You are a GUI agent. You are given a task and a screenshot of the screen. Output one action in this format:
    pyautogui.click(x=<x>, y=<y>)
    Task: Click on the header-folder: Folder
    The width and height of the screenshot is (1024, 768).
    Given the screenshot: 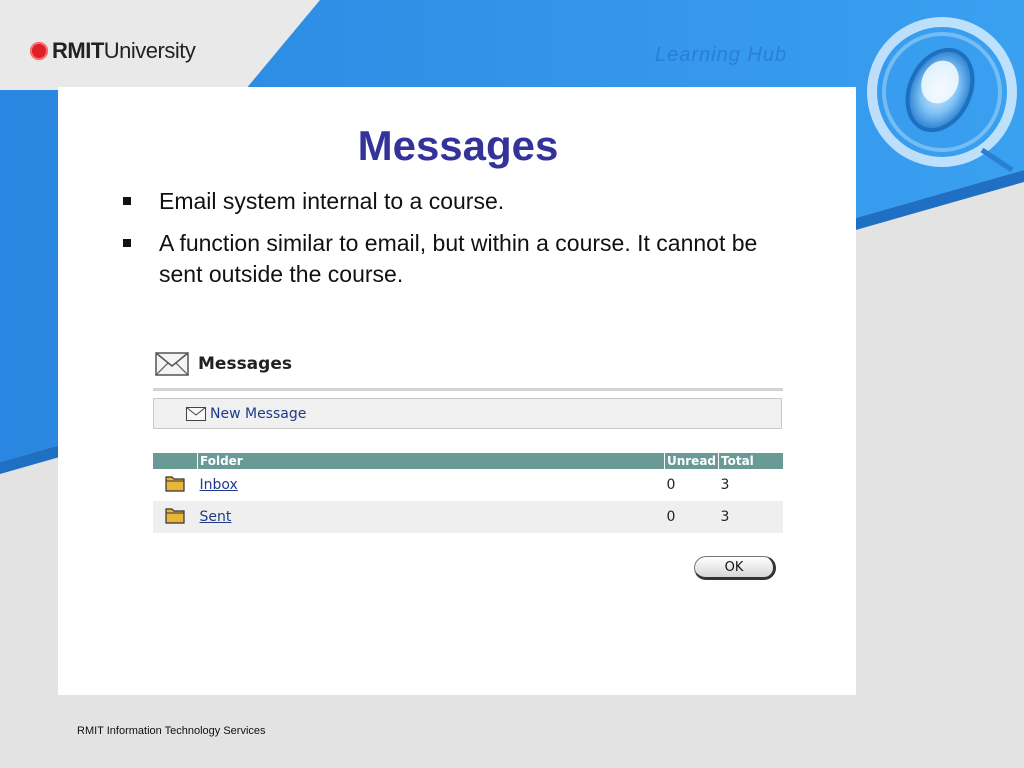 What is the action you would take?
    pyautogui.click(x=431, y=461)
    